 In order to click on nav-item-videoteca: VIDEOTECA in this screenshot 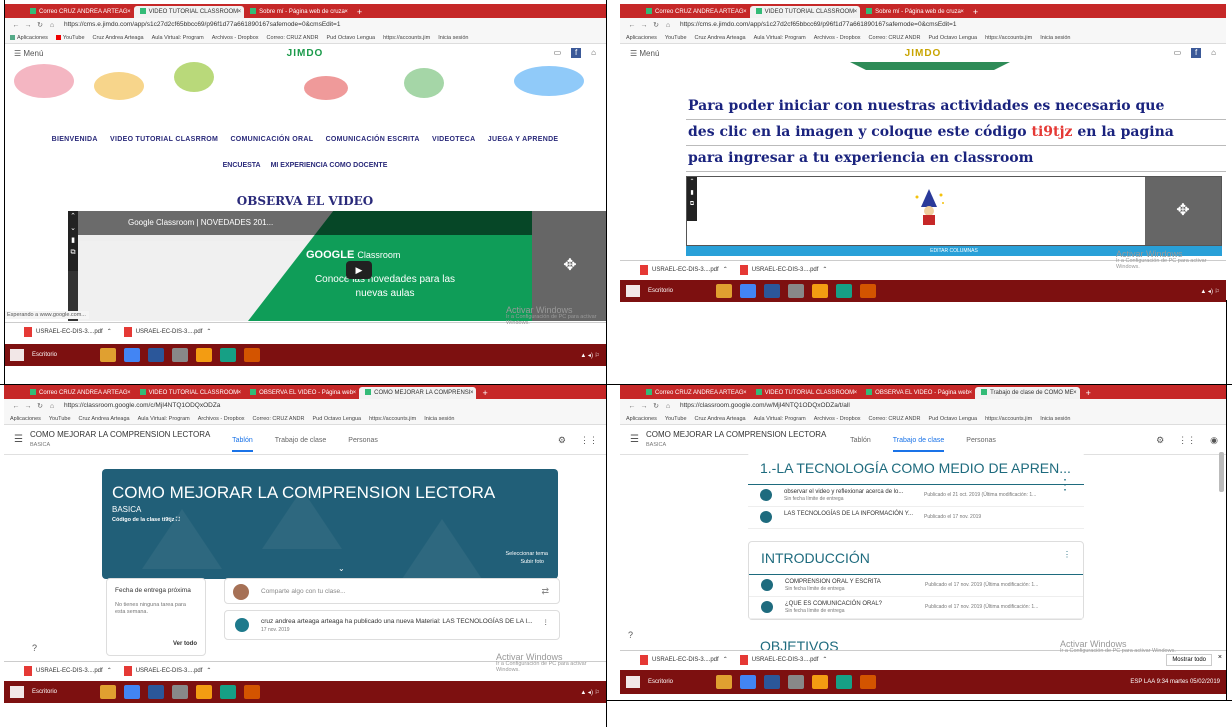, I will do `click(454, 139)`.